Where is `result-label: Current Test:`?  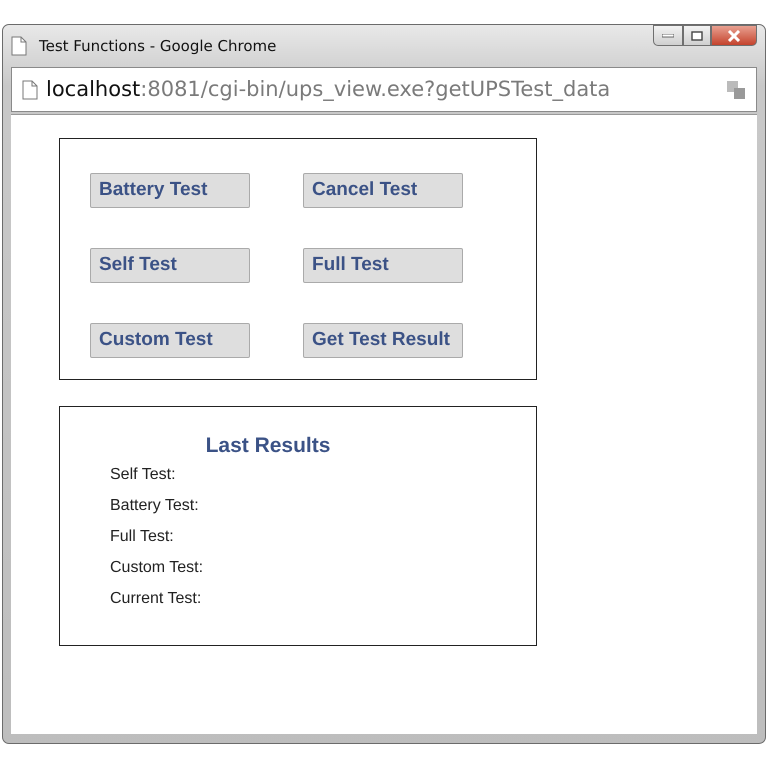 result-label: Current Test: is located at coordinates (156, 599).